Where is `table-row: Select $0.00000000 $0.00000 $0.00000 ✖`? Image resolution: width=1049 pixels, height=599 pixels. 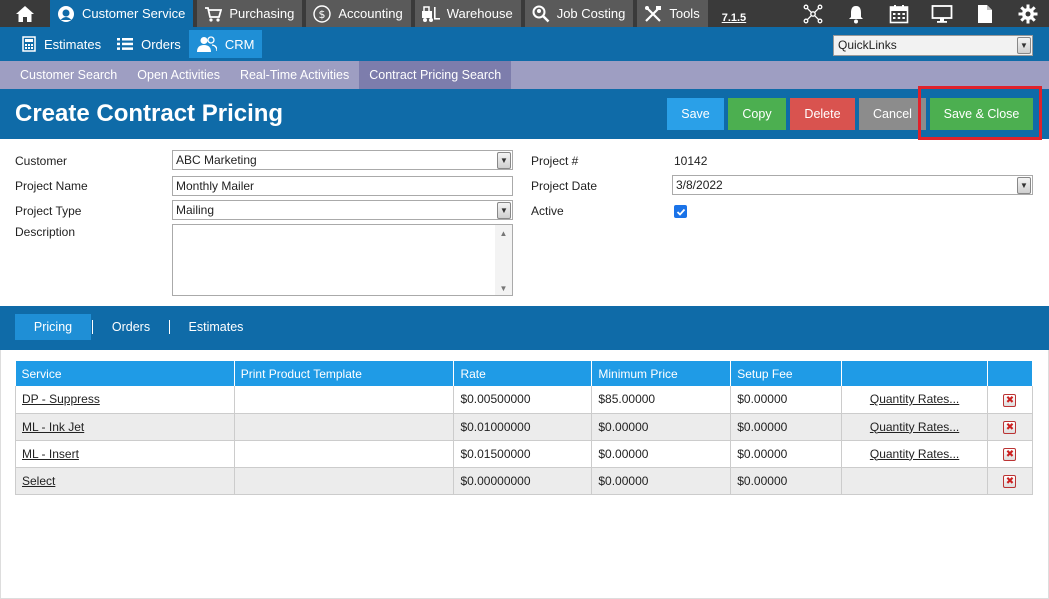 table-row: Select $0.00000000 $0.00000 $0.00000 ✖ is located at coordinates (524, 481).